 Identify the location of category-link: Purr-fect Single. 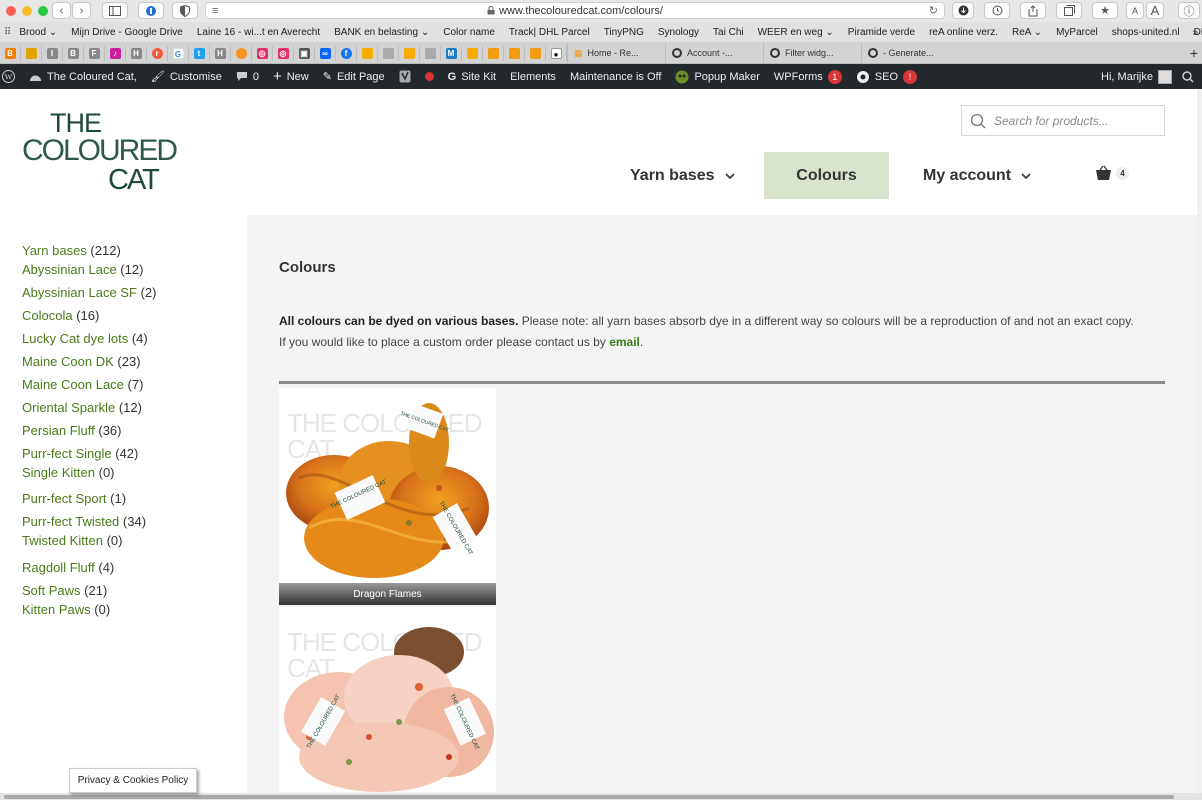
(67, 453).